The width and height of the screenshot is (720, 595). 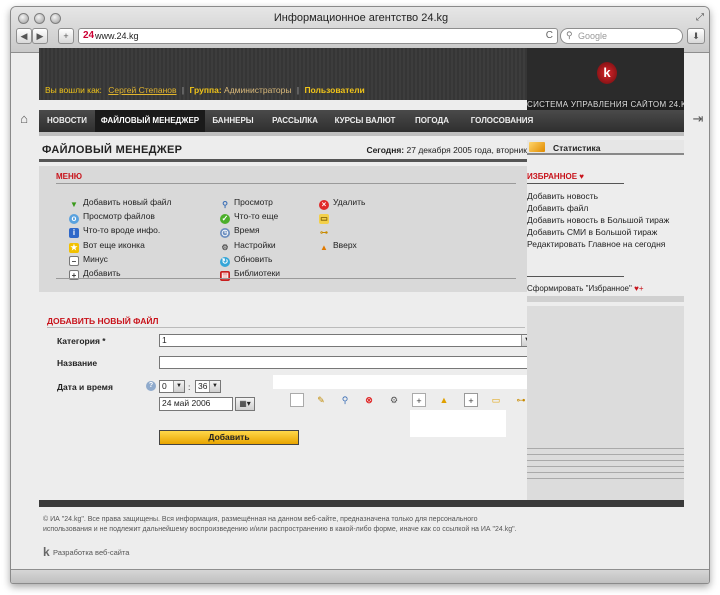 I want to click on star-icon: ★, so click(x=74, y=248).